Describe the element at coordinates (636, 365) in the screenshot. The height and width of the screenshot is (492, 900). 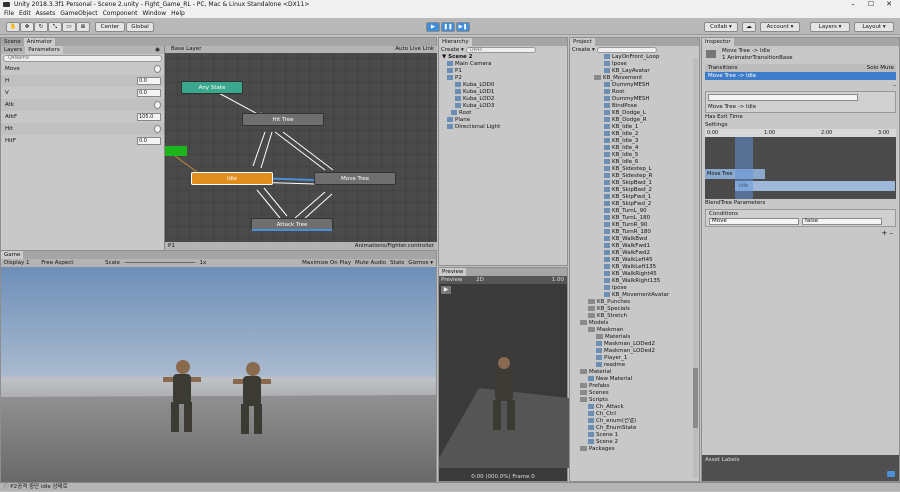
I see `project-item: readme` at that location.